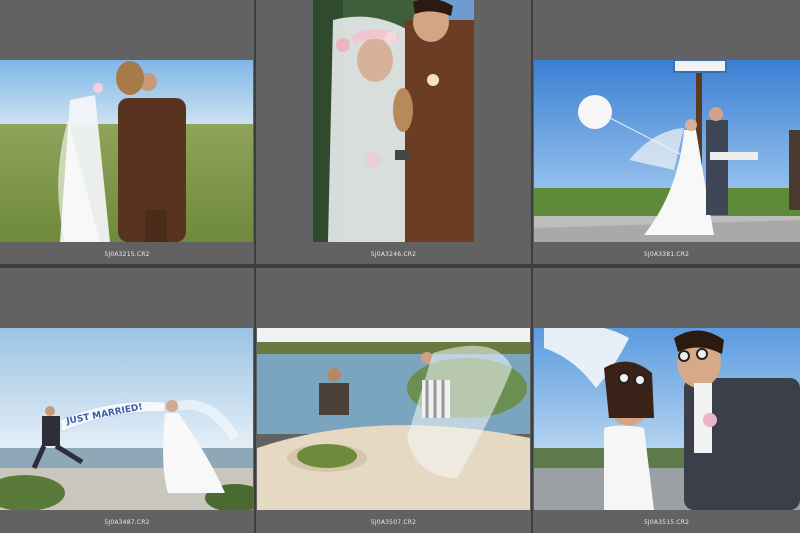 Image resolution: width=800 pixels, height=533 pixels. Describe the element at coordinates (393, 522) in the screenshot. I see `filename-label: 5J0A3507.CR2` at that location.